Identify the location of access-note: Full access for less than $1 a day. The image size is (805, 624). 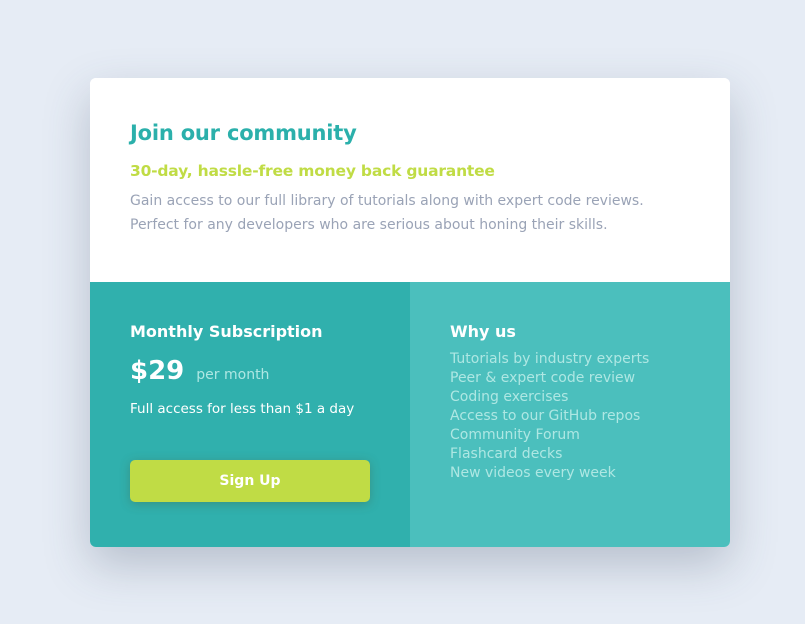
(242, 409).